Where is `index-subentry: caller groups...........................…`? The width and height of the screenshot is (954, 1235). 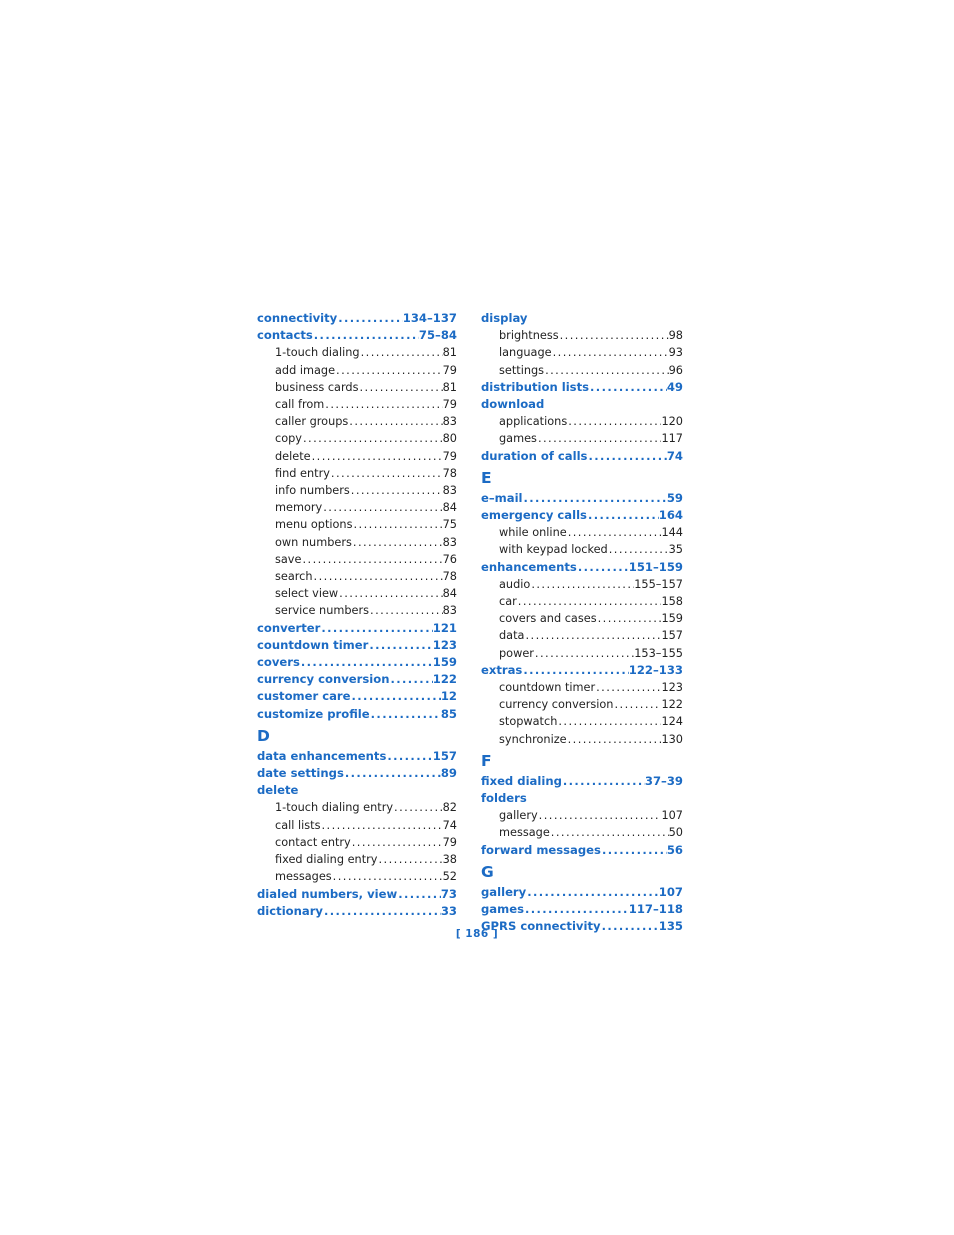
index-subentry: caller groups...........................… is located at coordinates (357, 421).